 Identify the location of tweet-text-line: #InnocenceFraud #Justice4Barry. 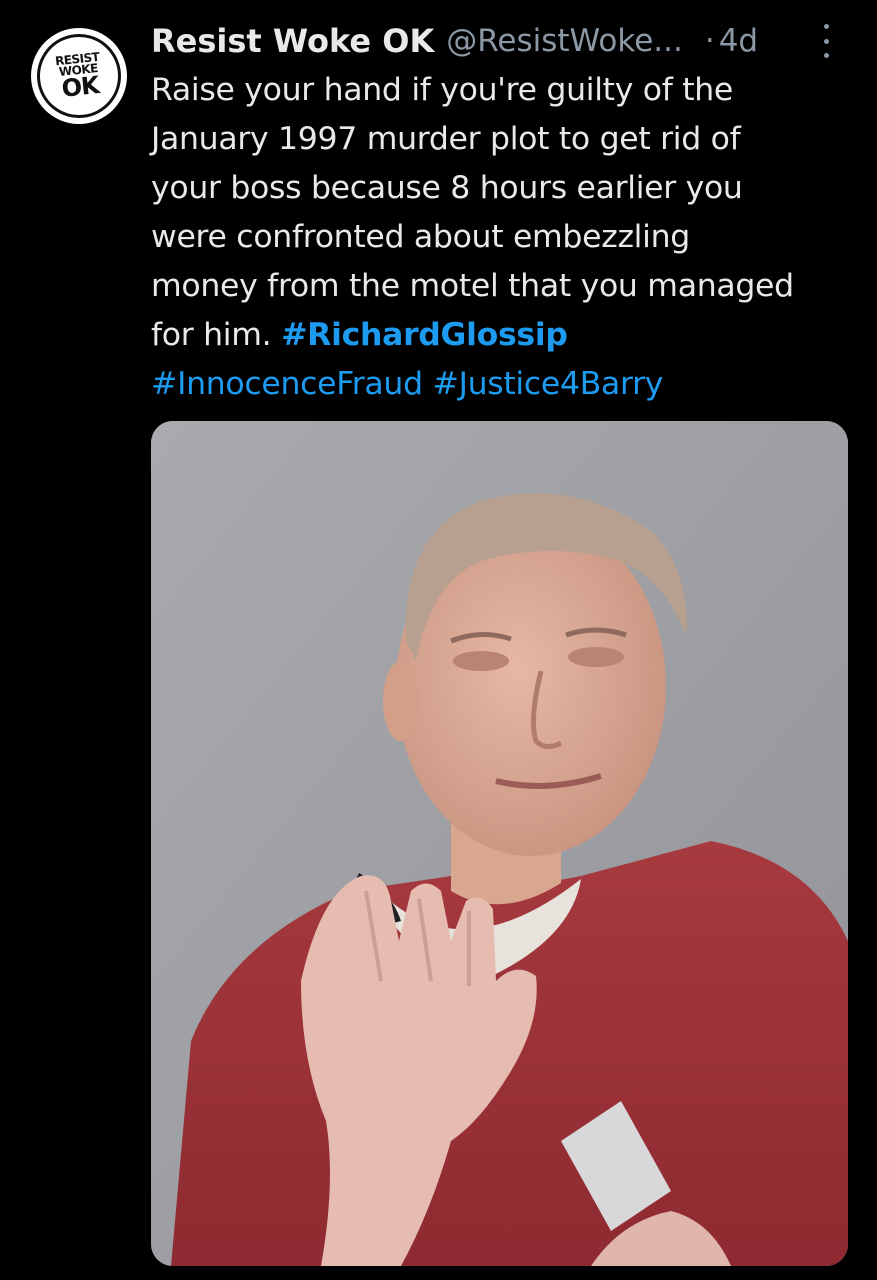
(501, 384).